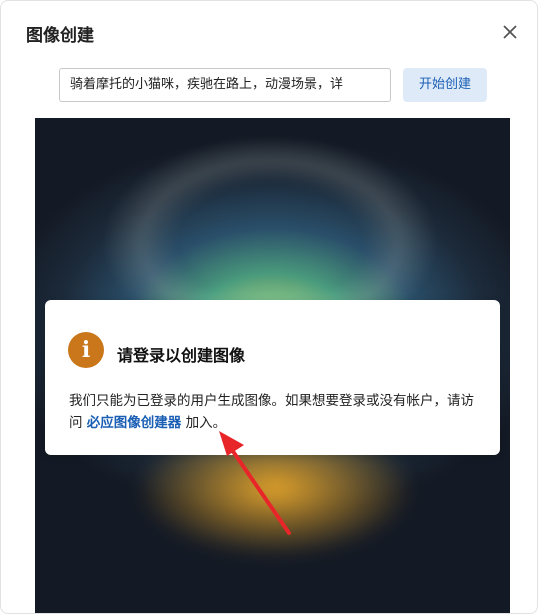 The height and width of the screenshot is (614, 538). I want to click on close-icon, so click(510, 32).